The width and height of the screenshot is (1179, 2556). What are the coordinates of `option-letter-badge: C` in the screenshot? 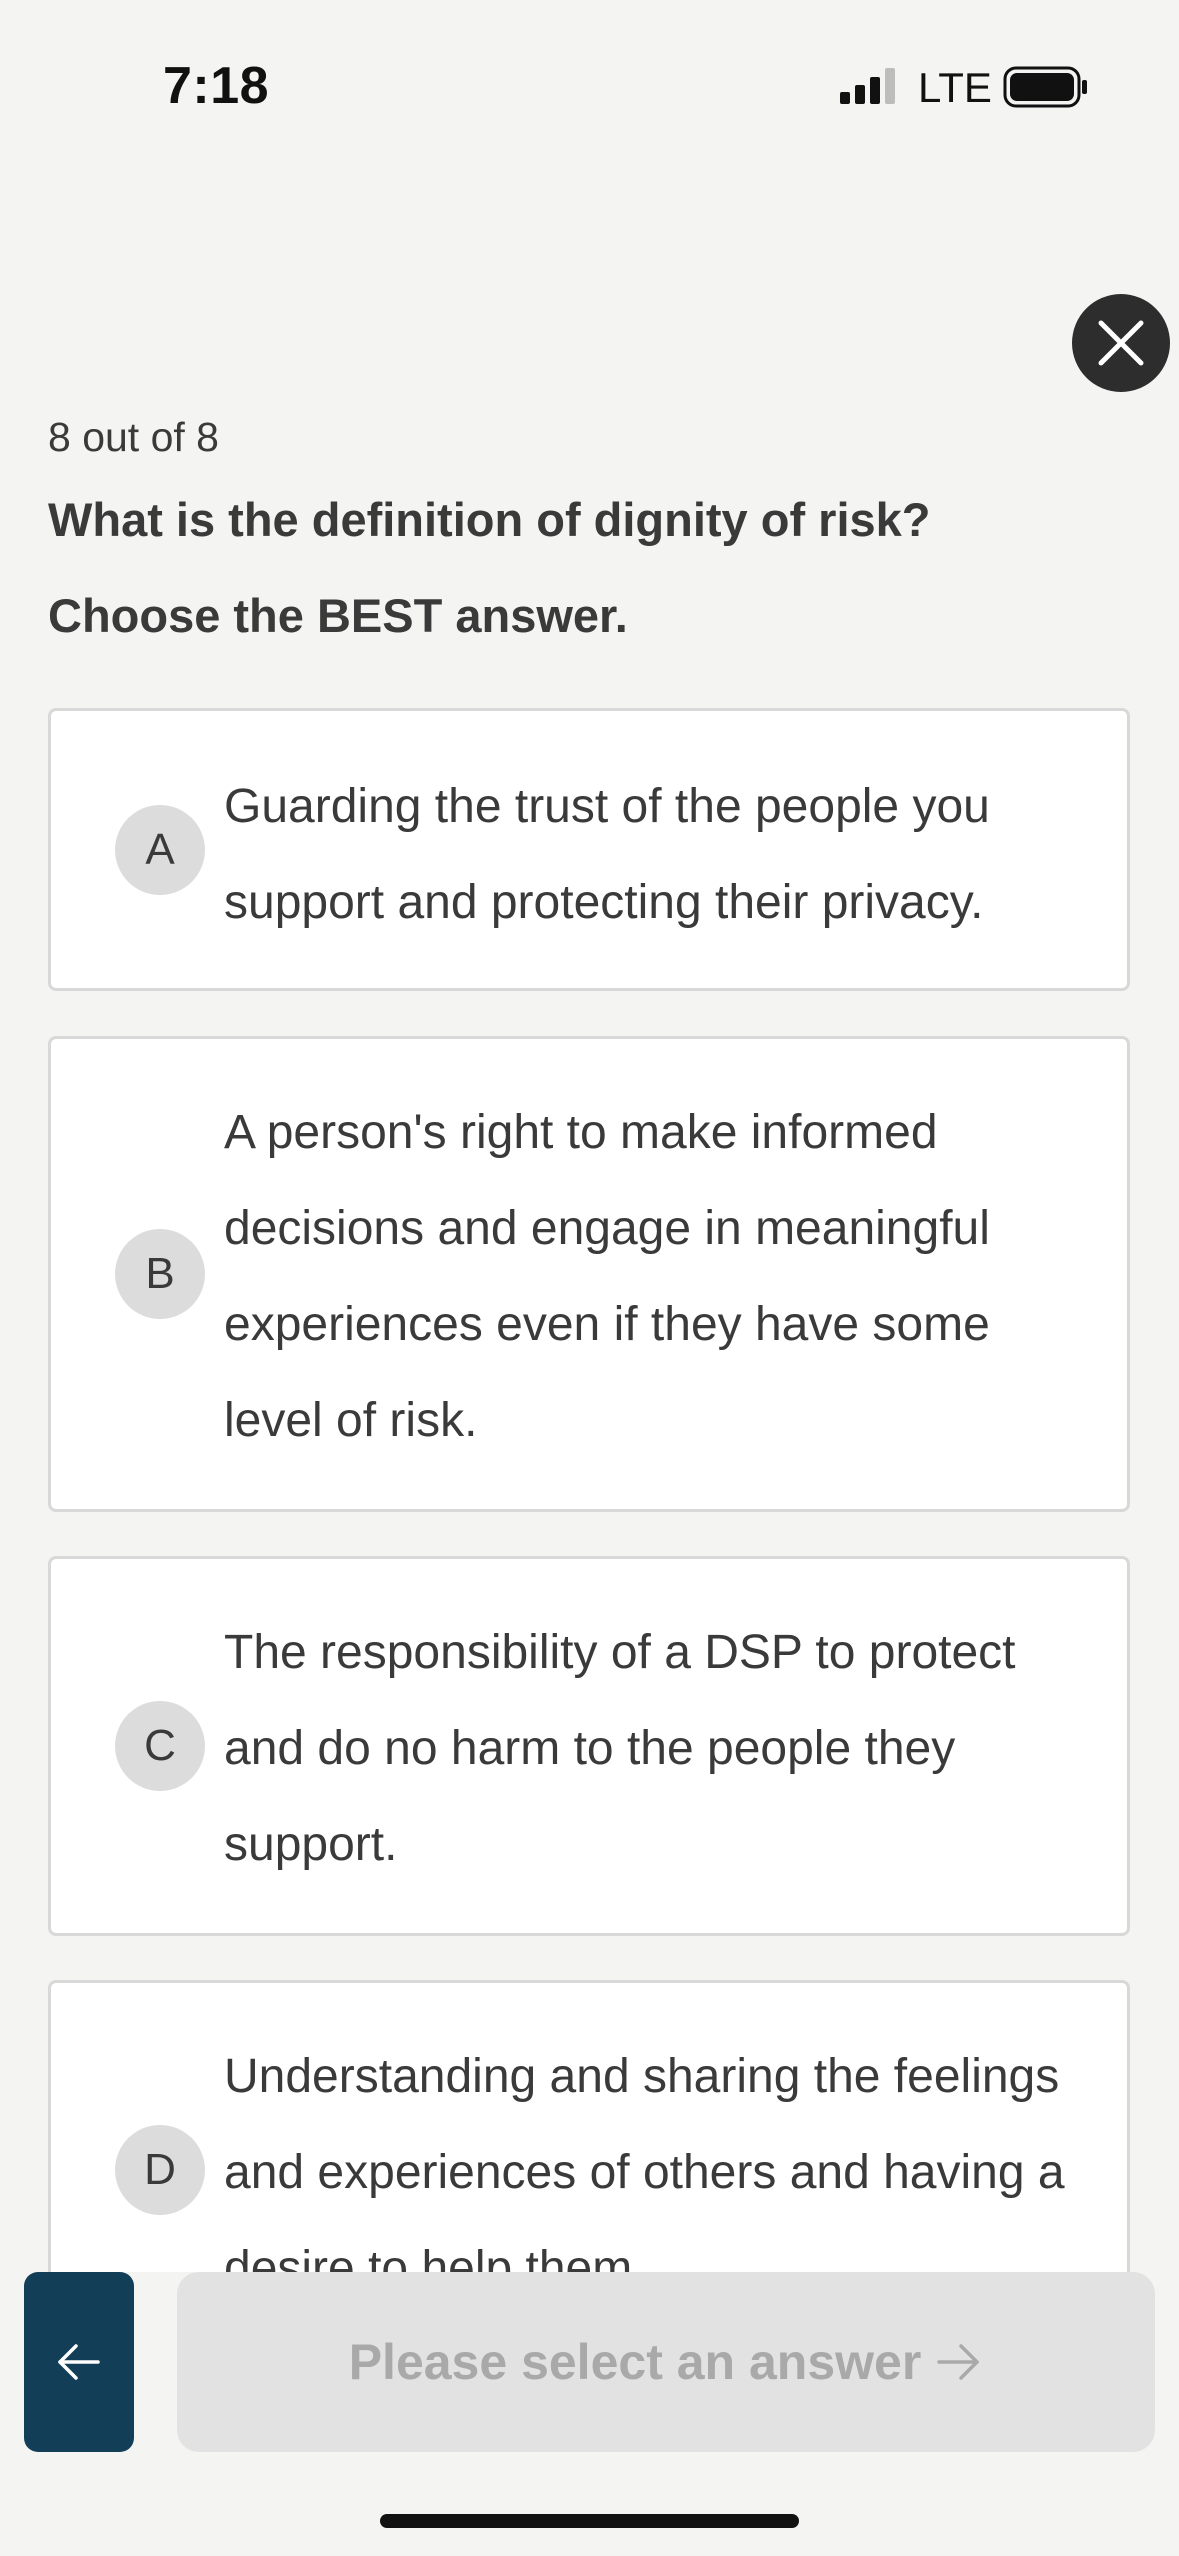 It's located at (160, 1746).